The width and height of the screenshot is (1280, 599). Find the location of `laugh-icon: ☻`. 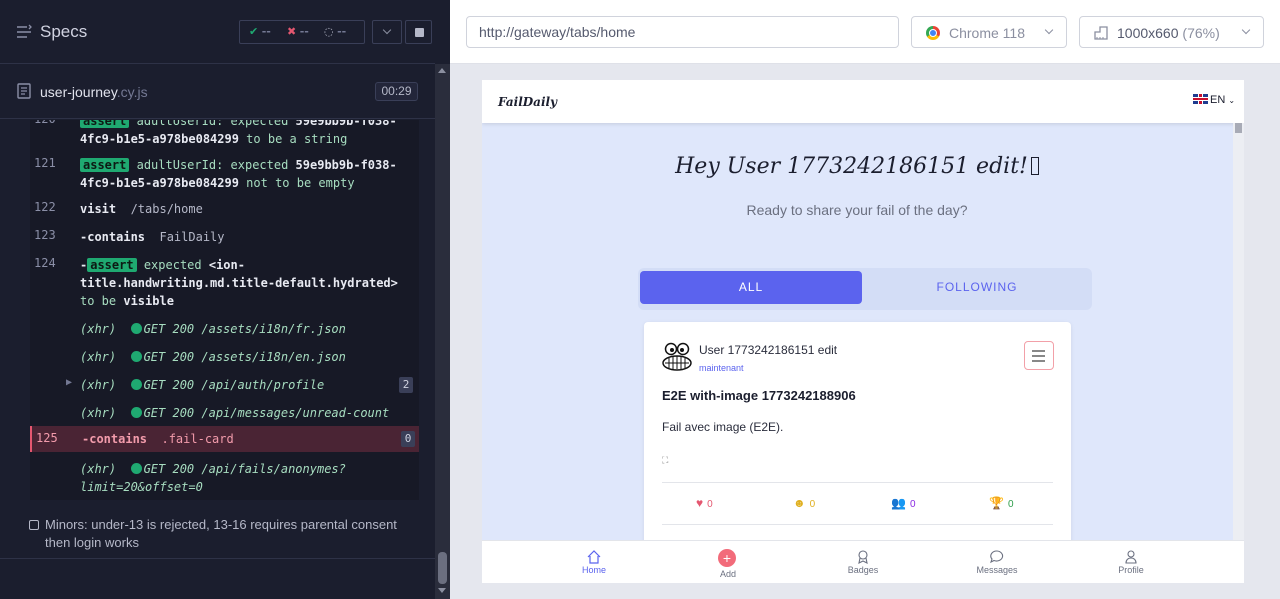

laugh-icon: ☻ is located at coordinates (799, 503).